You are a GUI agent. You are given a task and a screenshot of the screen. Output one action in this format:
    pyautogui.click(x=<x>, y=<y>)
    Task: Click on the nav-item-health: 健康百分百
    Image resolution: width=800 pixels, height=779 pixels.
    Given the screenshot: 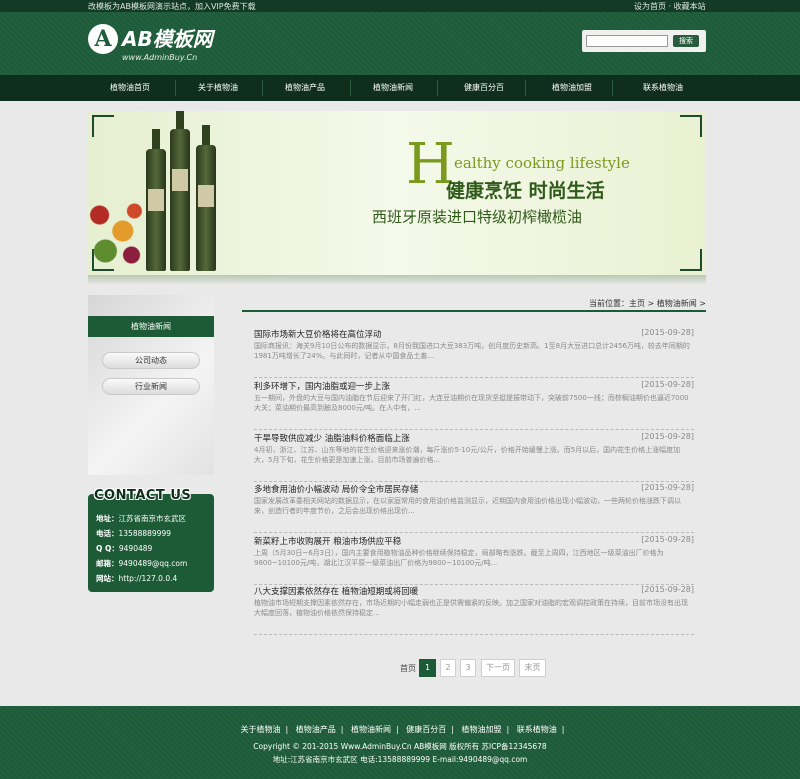 What is the action you would take?
    pyautogui.click(x=484, y=88)
    